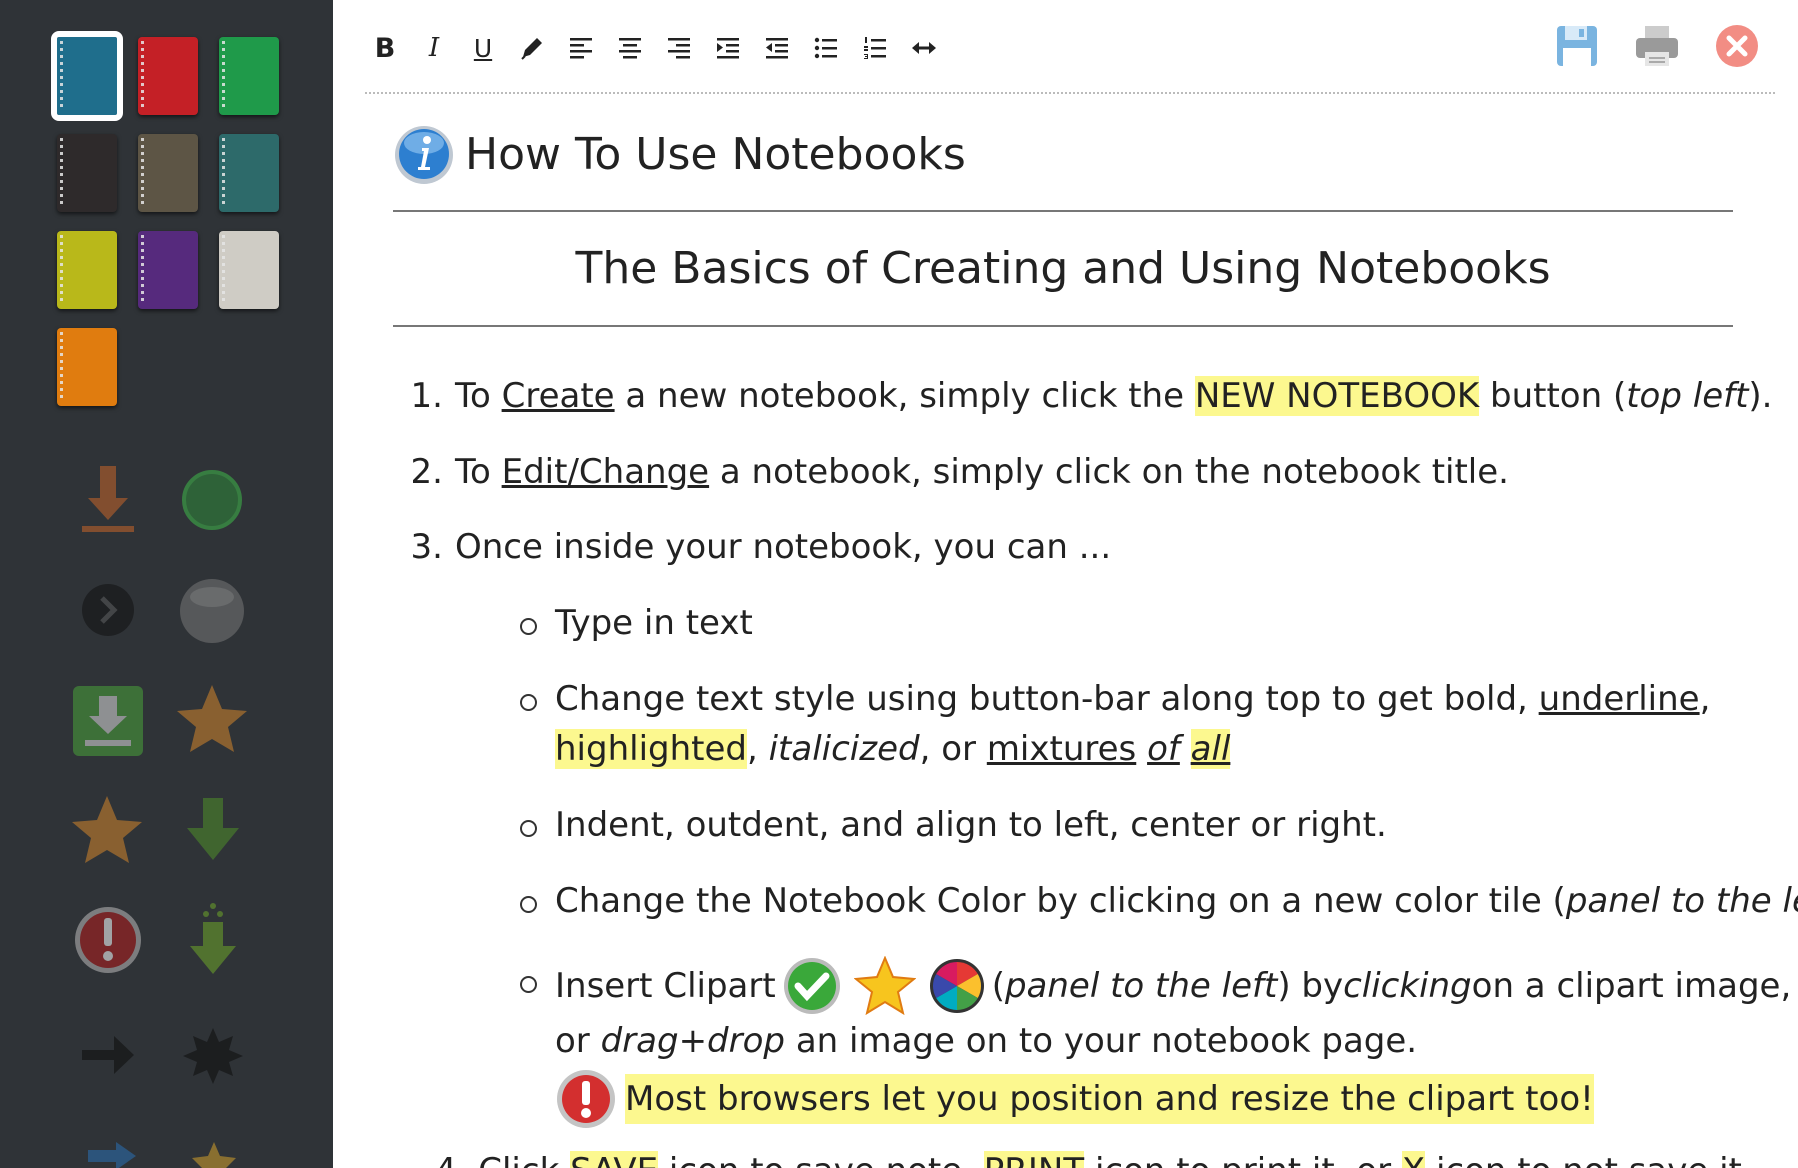 This screenshot has width=1798, height=1168. Describe the element at coordinates (108, 610) in the screenshot. I see `chevron-right-circle-icon` at that location.